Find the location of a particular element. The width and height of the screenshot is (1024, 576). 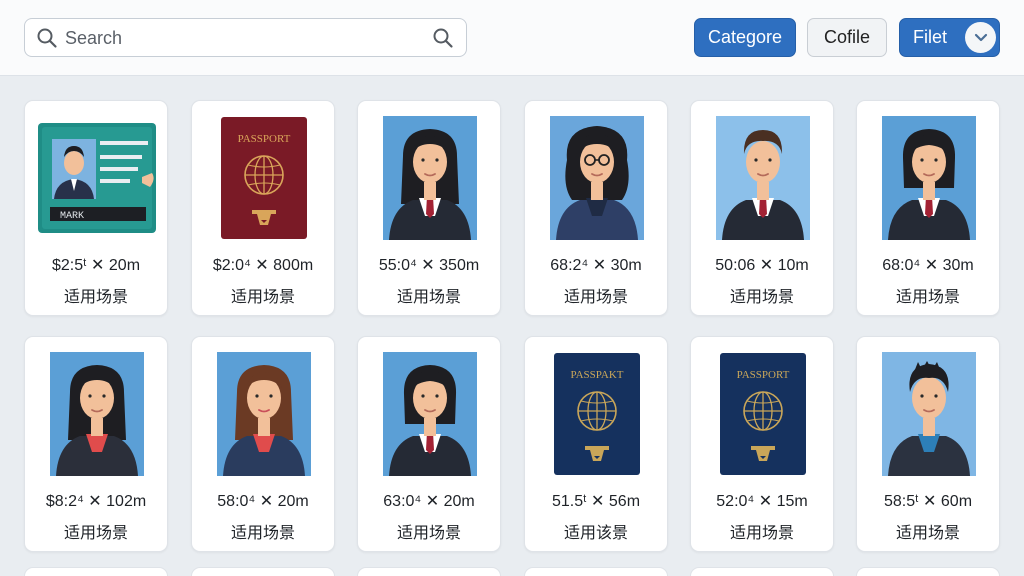

photo-spec-card: 68:2⁴ ✕ 30m 适用场景 is located at coordinates (596, 208).